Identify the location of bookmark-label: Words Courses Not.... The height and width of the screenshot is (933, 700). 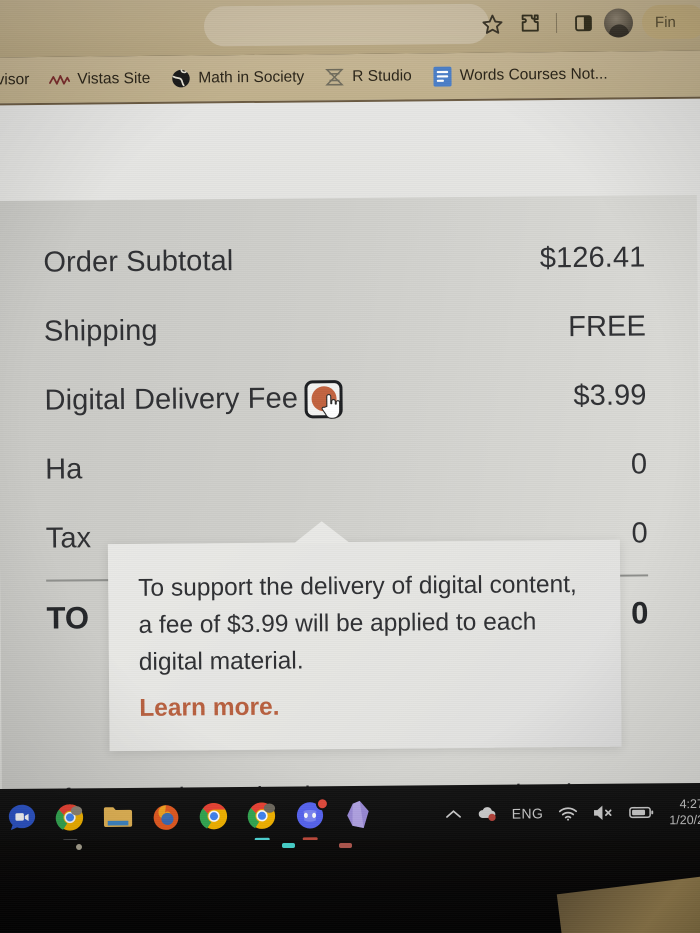
(533, 74).